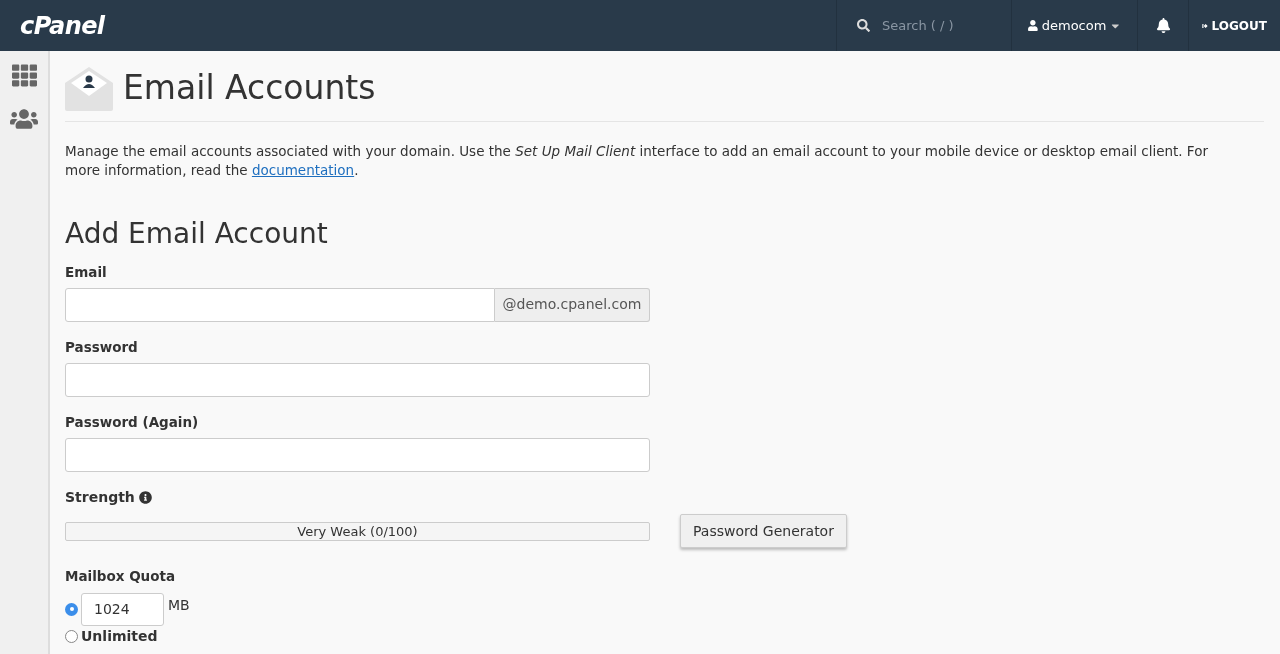 This screenshot has width=1280, height=654. Describe the element at coordinates (24, 75) in the screenshot. I see `grid-icon` at that location.